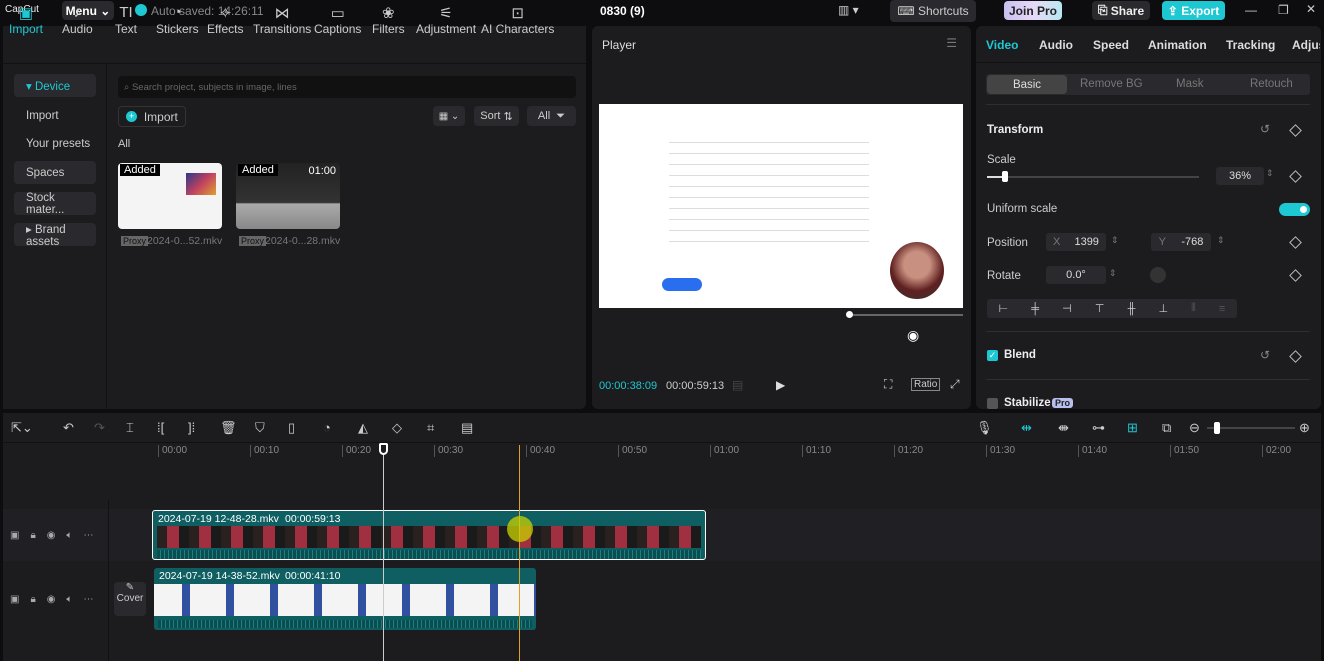 Image resolution: width=1324 pixels, height=661 pixels. What do you see at coordinates (99, 428) in the screenshot?
I see `redo-icon: ↷` at bounding box center [99, 428].